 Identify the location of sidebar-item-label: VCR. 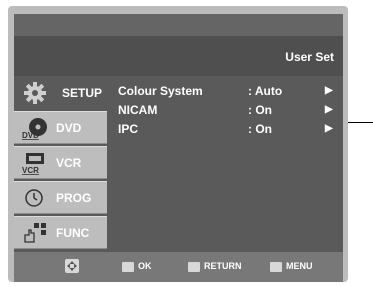
(69, 163).